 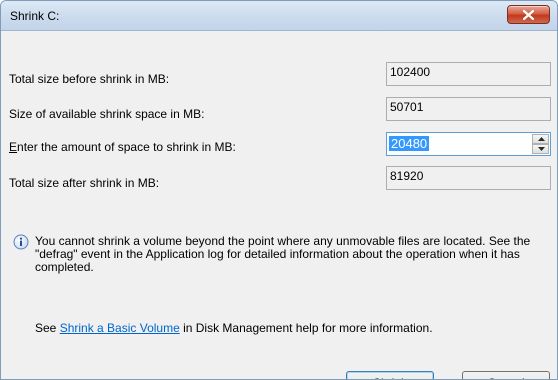 I want to click on total-before-value: 102400, so click(x=468, y=74).